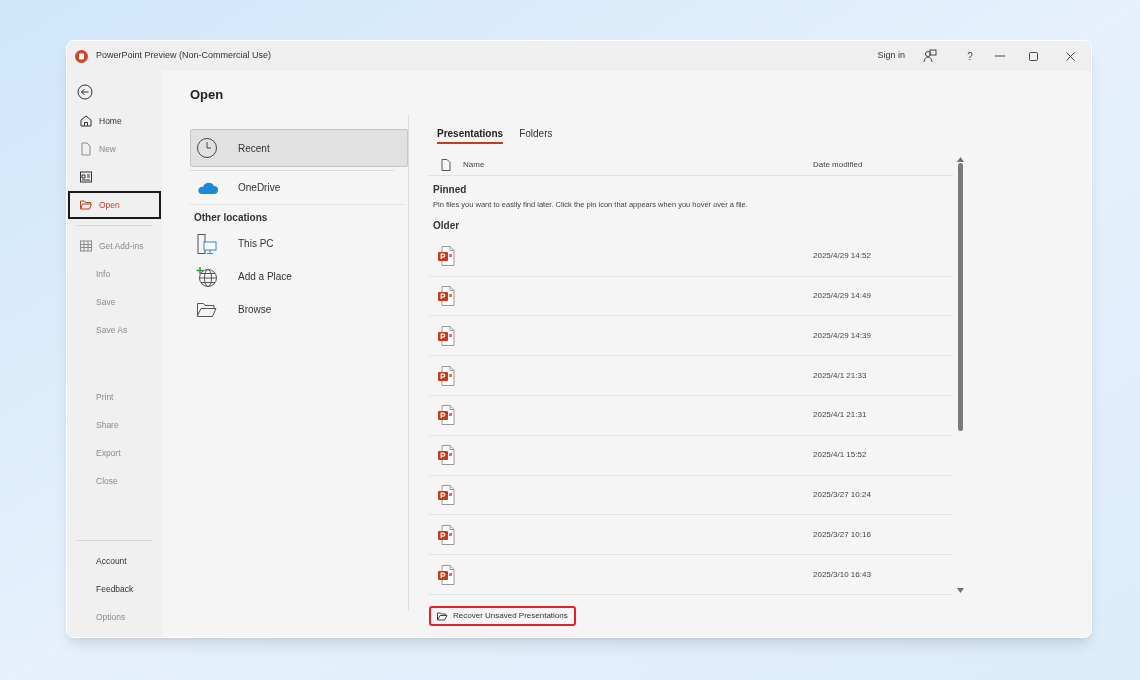 The width and height of the screenshot is (1140, 680). I want to click on date-modified: 2025/4/1 21:33, so click(840, 375).